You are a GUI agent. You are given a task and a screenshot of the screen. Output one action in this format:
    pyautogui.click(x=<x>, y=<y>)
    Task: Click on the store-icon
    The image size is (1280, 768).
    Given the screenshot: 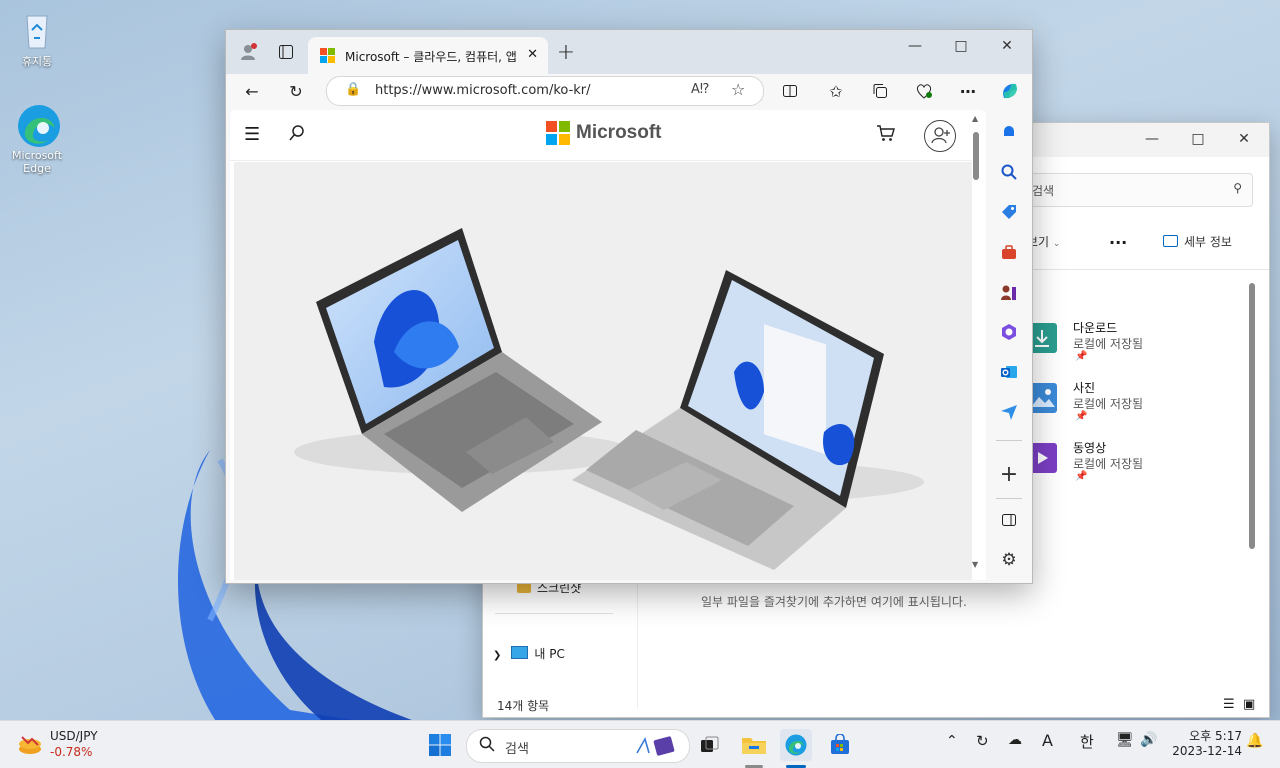 What is the action you would take?
    pyautogui.click(x=840, y=745)
    